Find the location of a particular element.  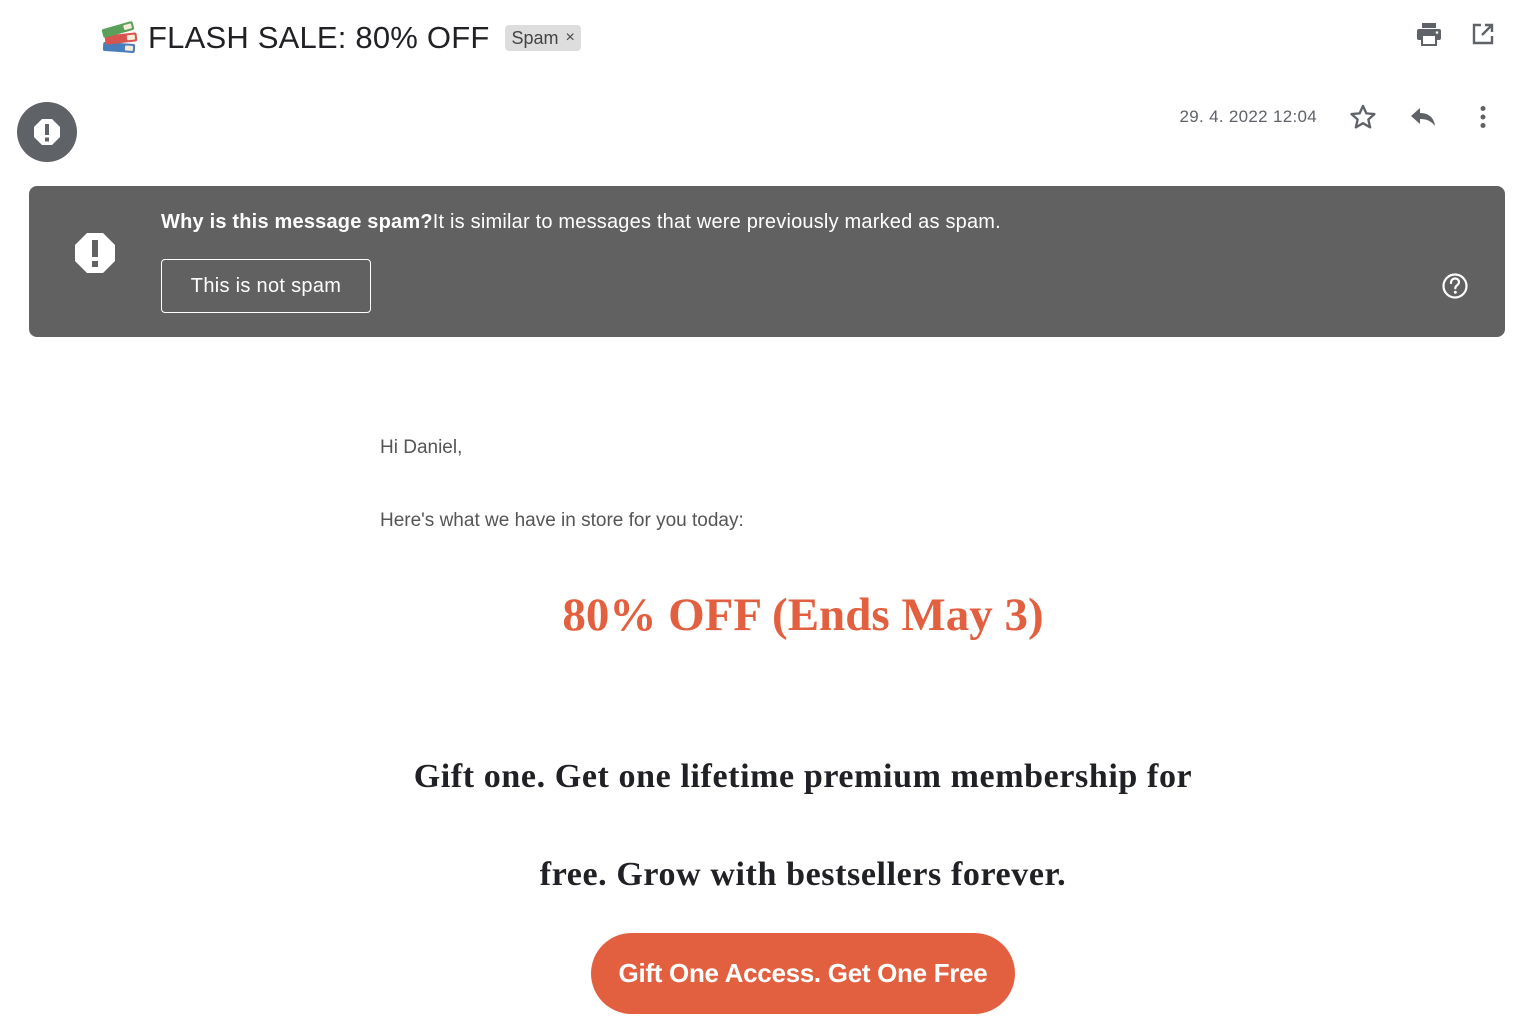

subject-header: FLASH SALE: 80% OFF Spam × is located at coordinates (340, 38).